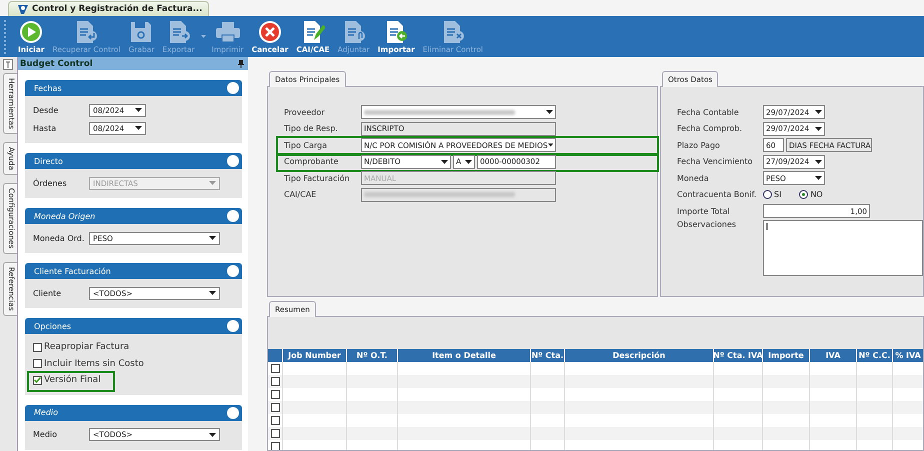  What do you see at coordinates (45, 434) in the screenshot?
I see `field-label: Medio` at bounding box center [45, 434].